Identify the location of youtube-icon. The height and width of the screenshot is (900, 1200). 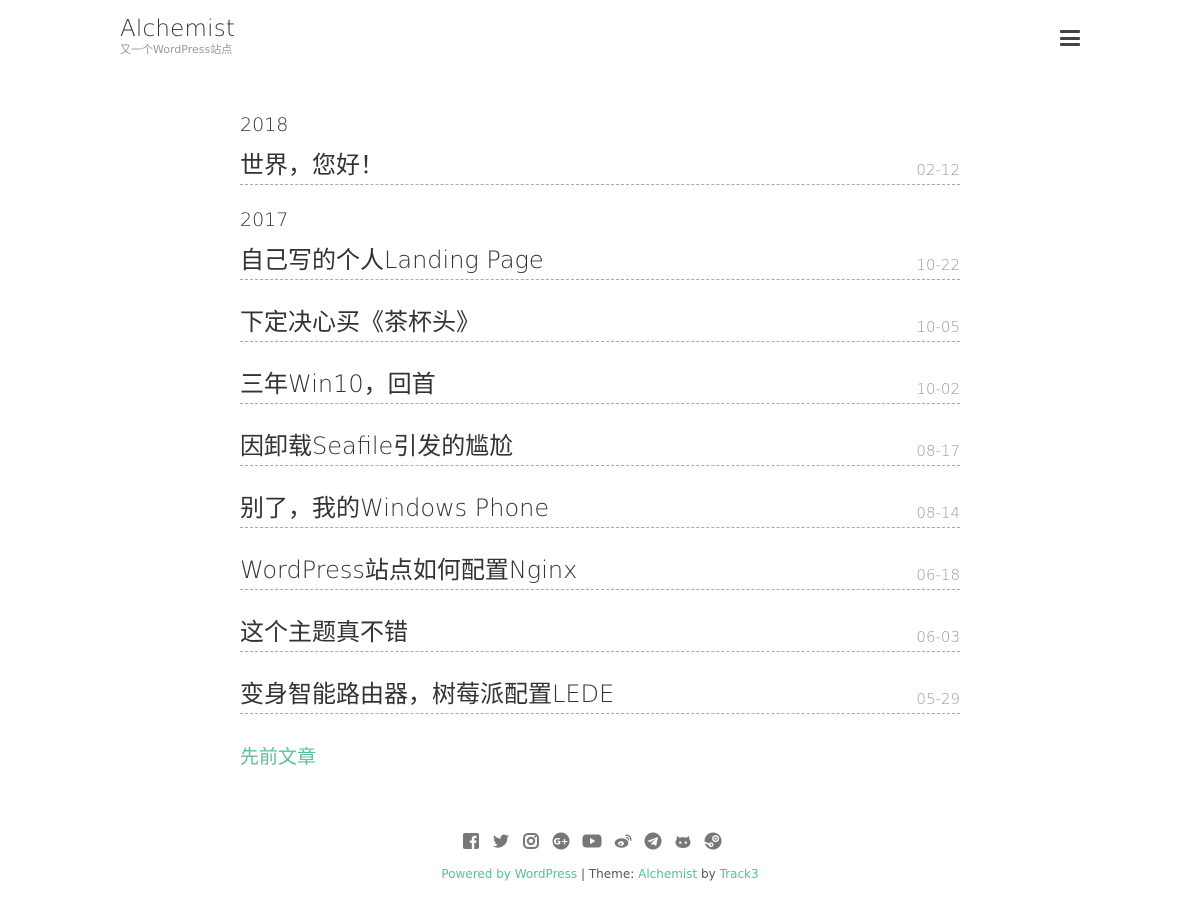
(592, 841).